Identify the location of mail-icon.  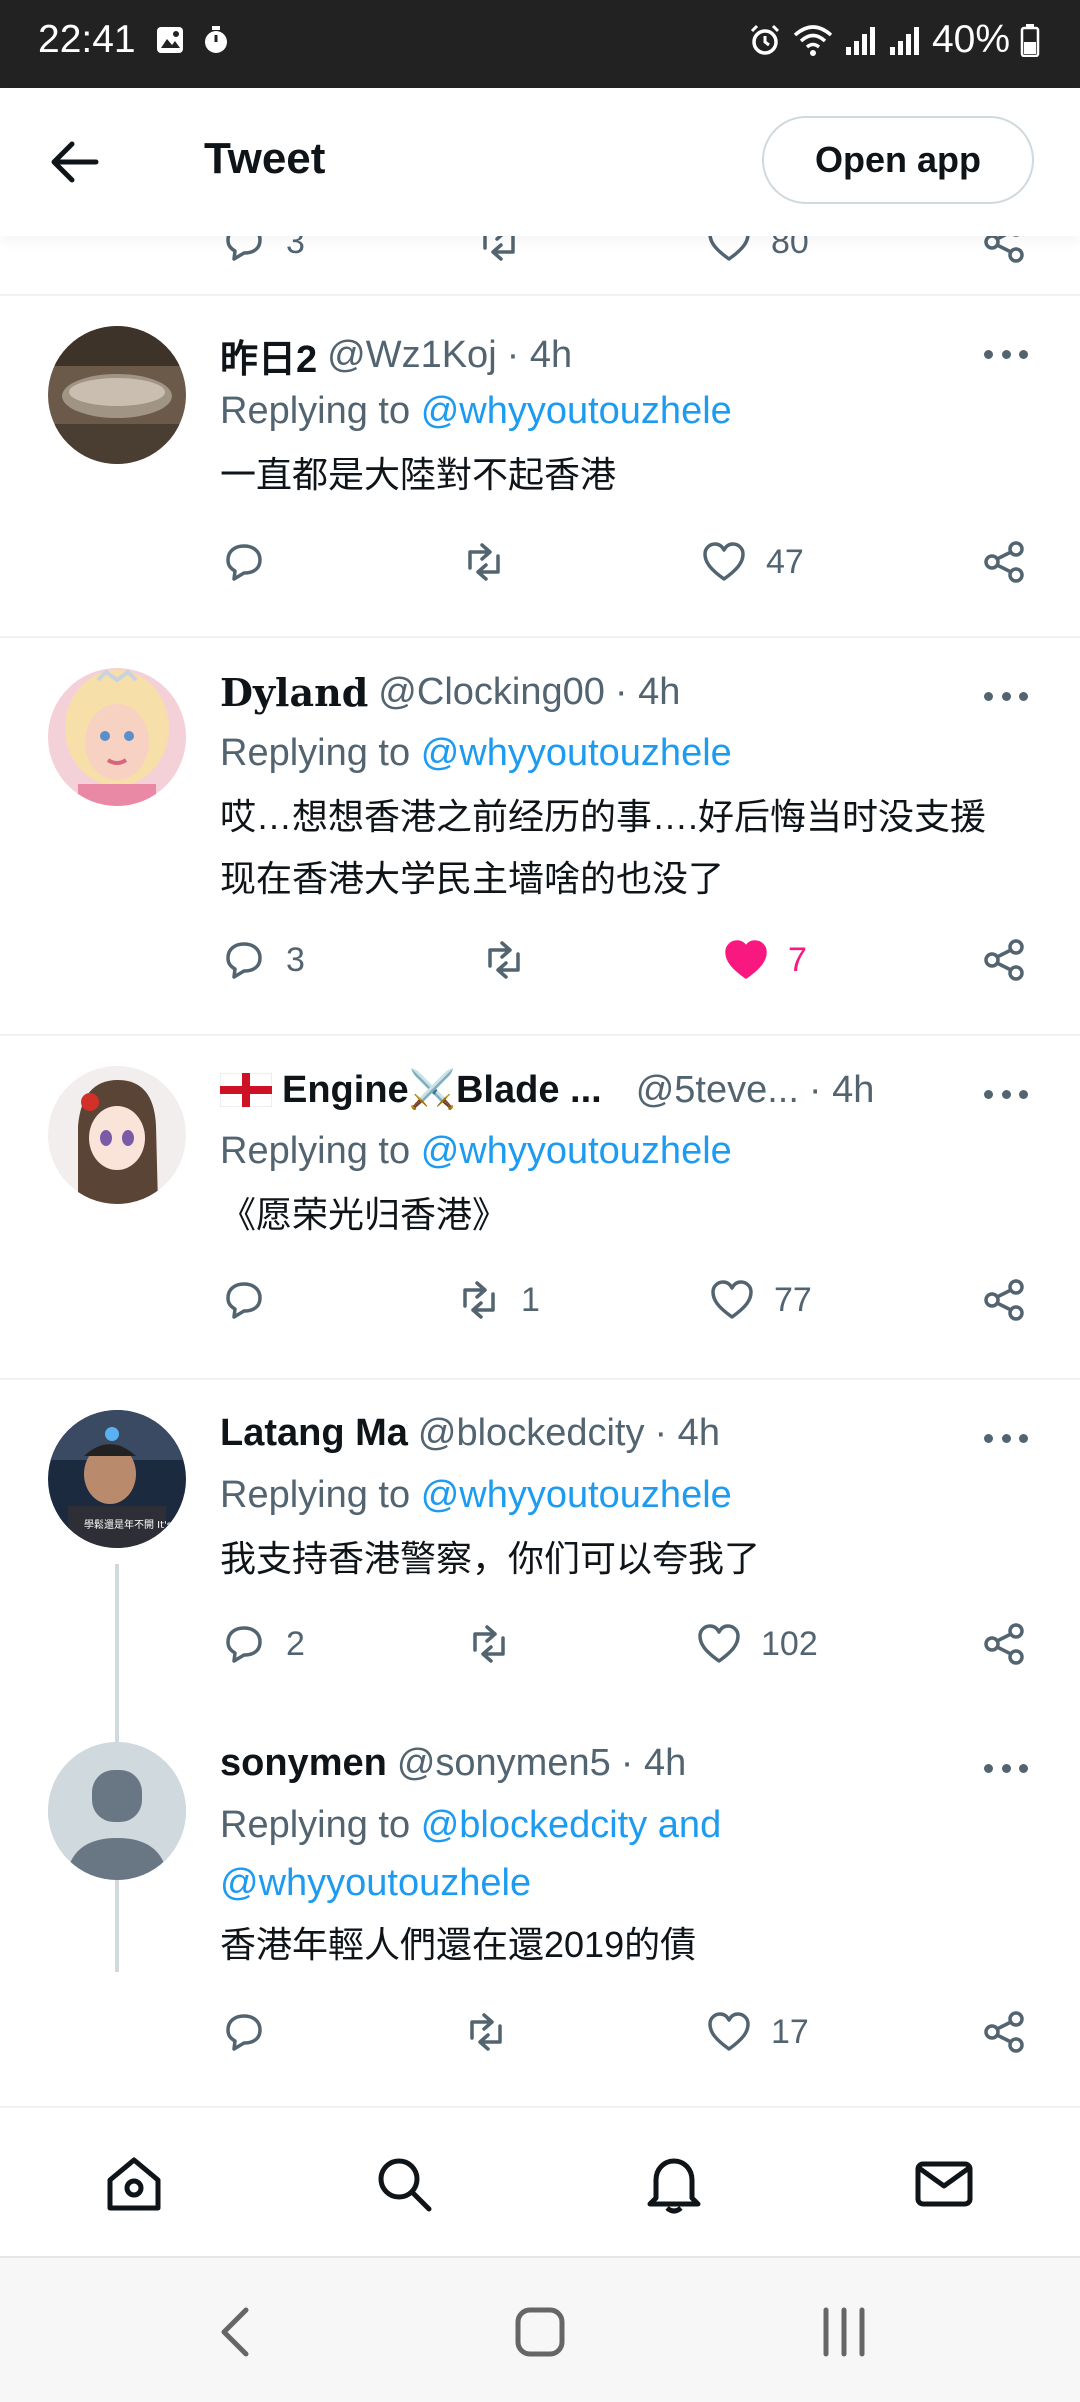
(944, 2184).